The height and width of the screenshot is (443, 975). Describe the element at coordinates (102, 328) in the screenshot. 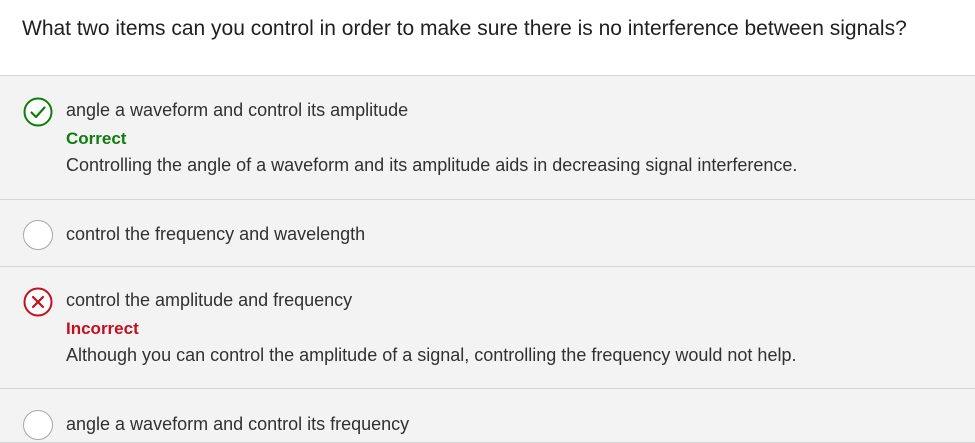

I see `incorrect-status: Incorrect` at that location.